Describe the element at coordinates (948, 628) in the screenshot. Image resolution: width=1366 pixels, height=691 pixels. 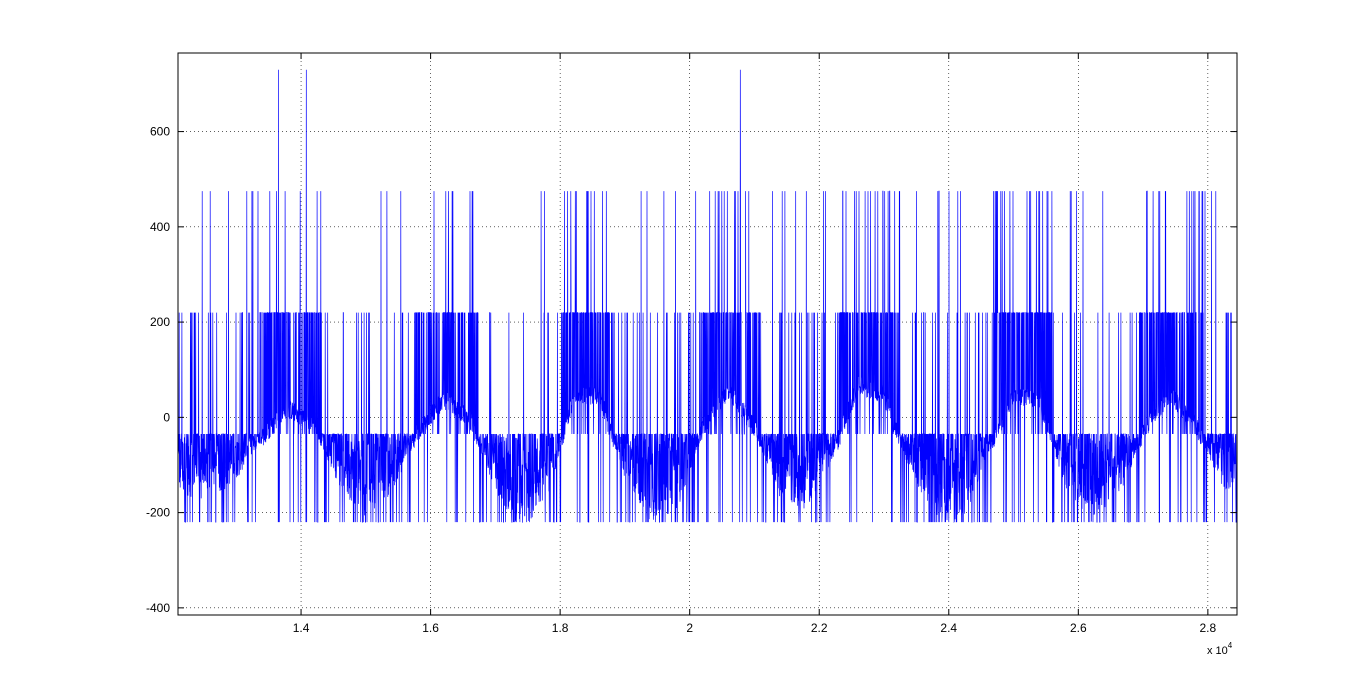
I see `x-tick-label: 2.4` at that location.